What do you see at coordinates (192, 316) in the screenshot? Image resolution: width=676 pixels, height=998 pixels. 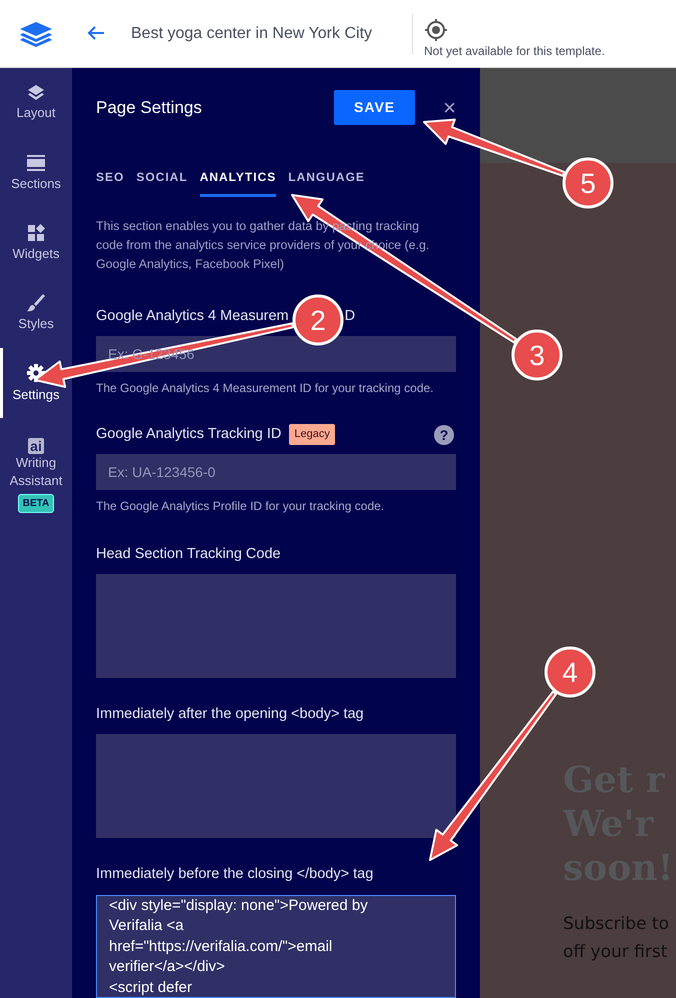 I see `field-label: Google Analytics 4 Measurem` at bounding box center [192, 316].